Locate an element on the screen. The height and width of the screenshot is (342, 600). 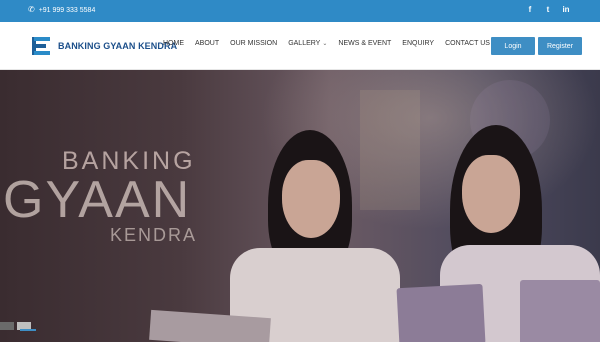
nav-contact-us: CONTACT US is located at coordinates (467, 43).